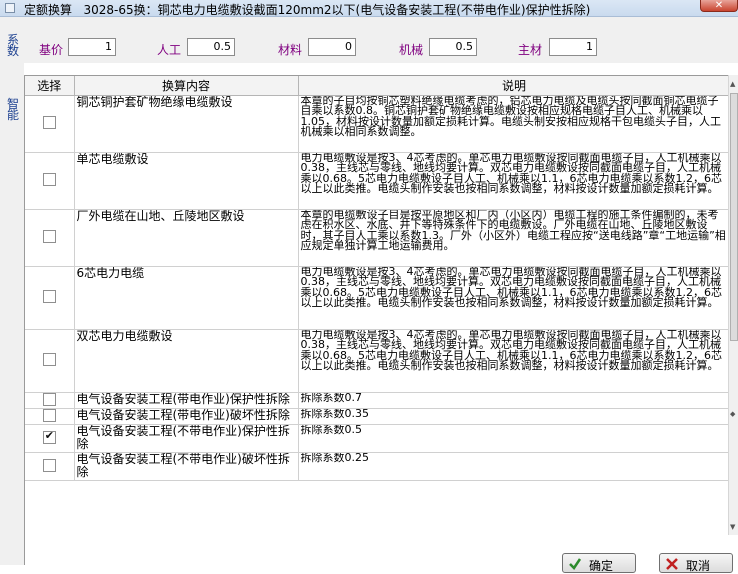 Image resolution: width=738 pixels, height=574 pixels. What do you see at coordinates (186, 86) in the screenshot?
I see `header-content: 换算内容` at bounding box center [186, 86].